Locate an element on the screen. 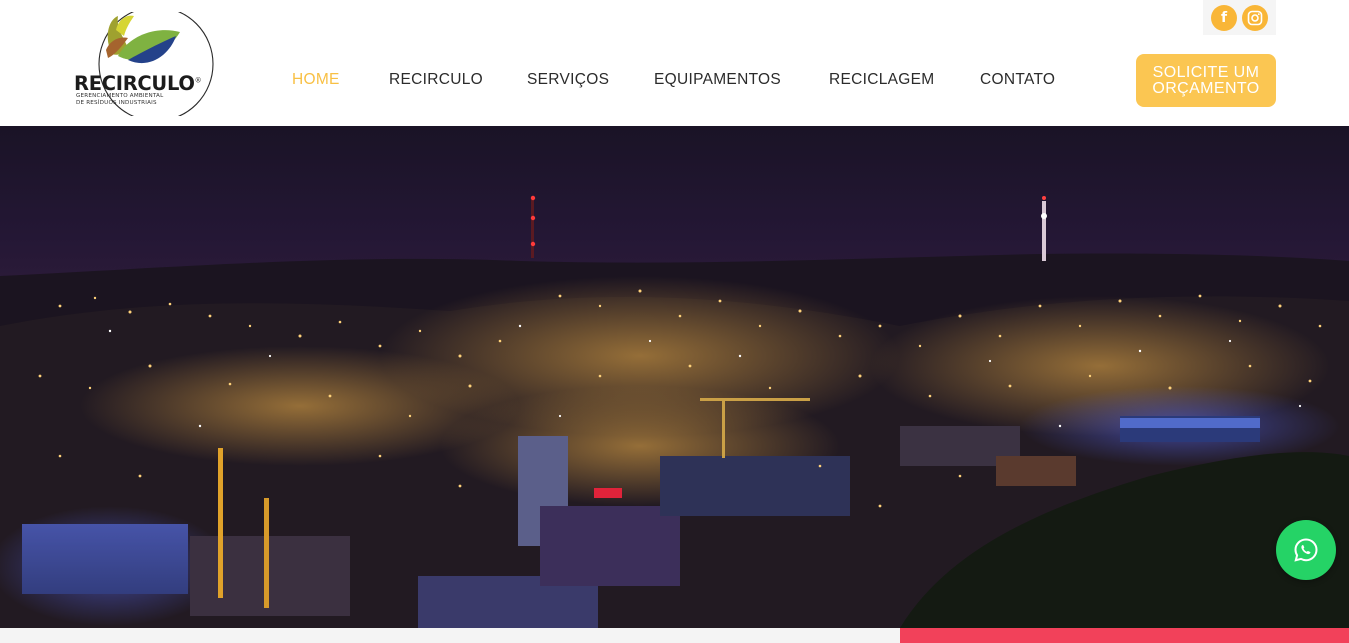 The width and height of the screenshot is (1349, 643). facebook-link: f is located at coordinates (1224, 18).